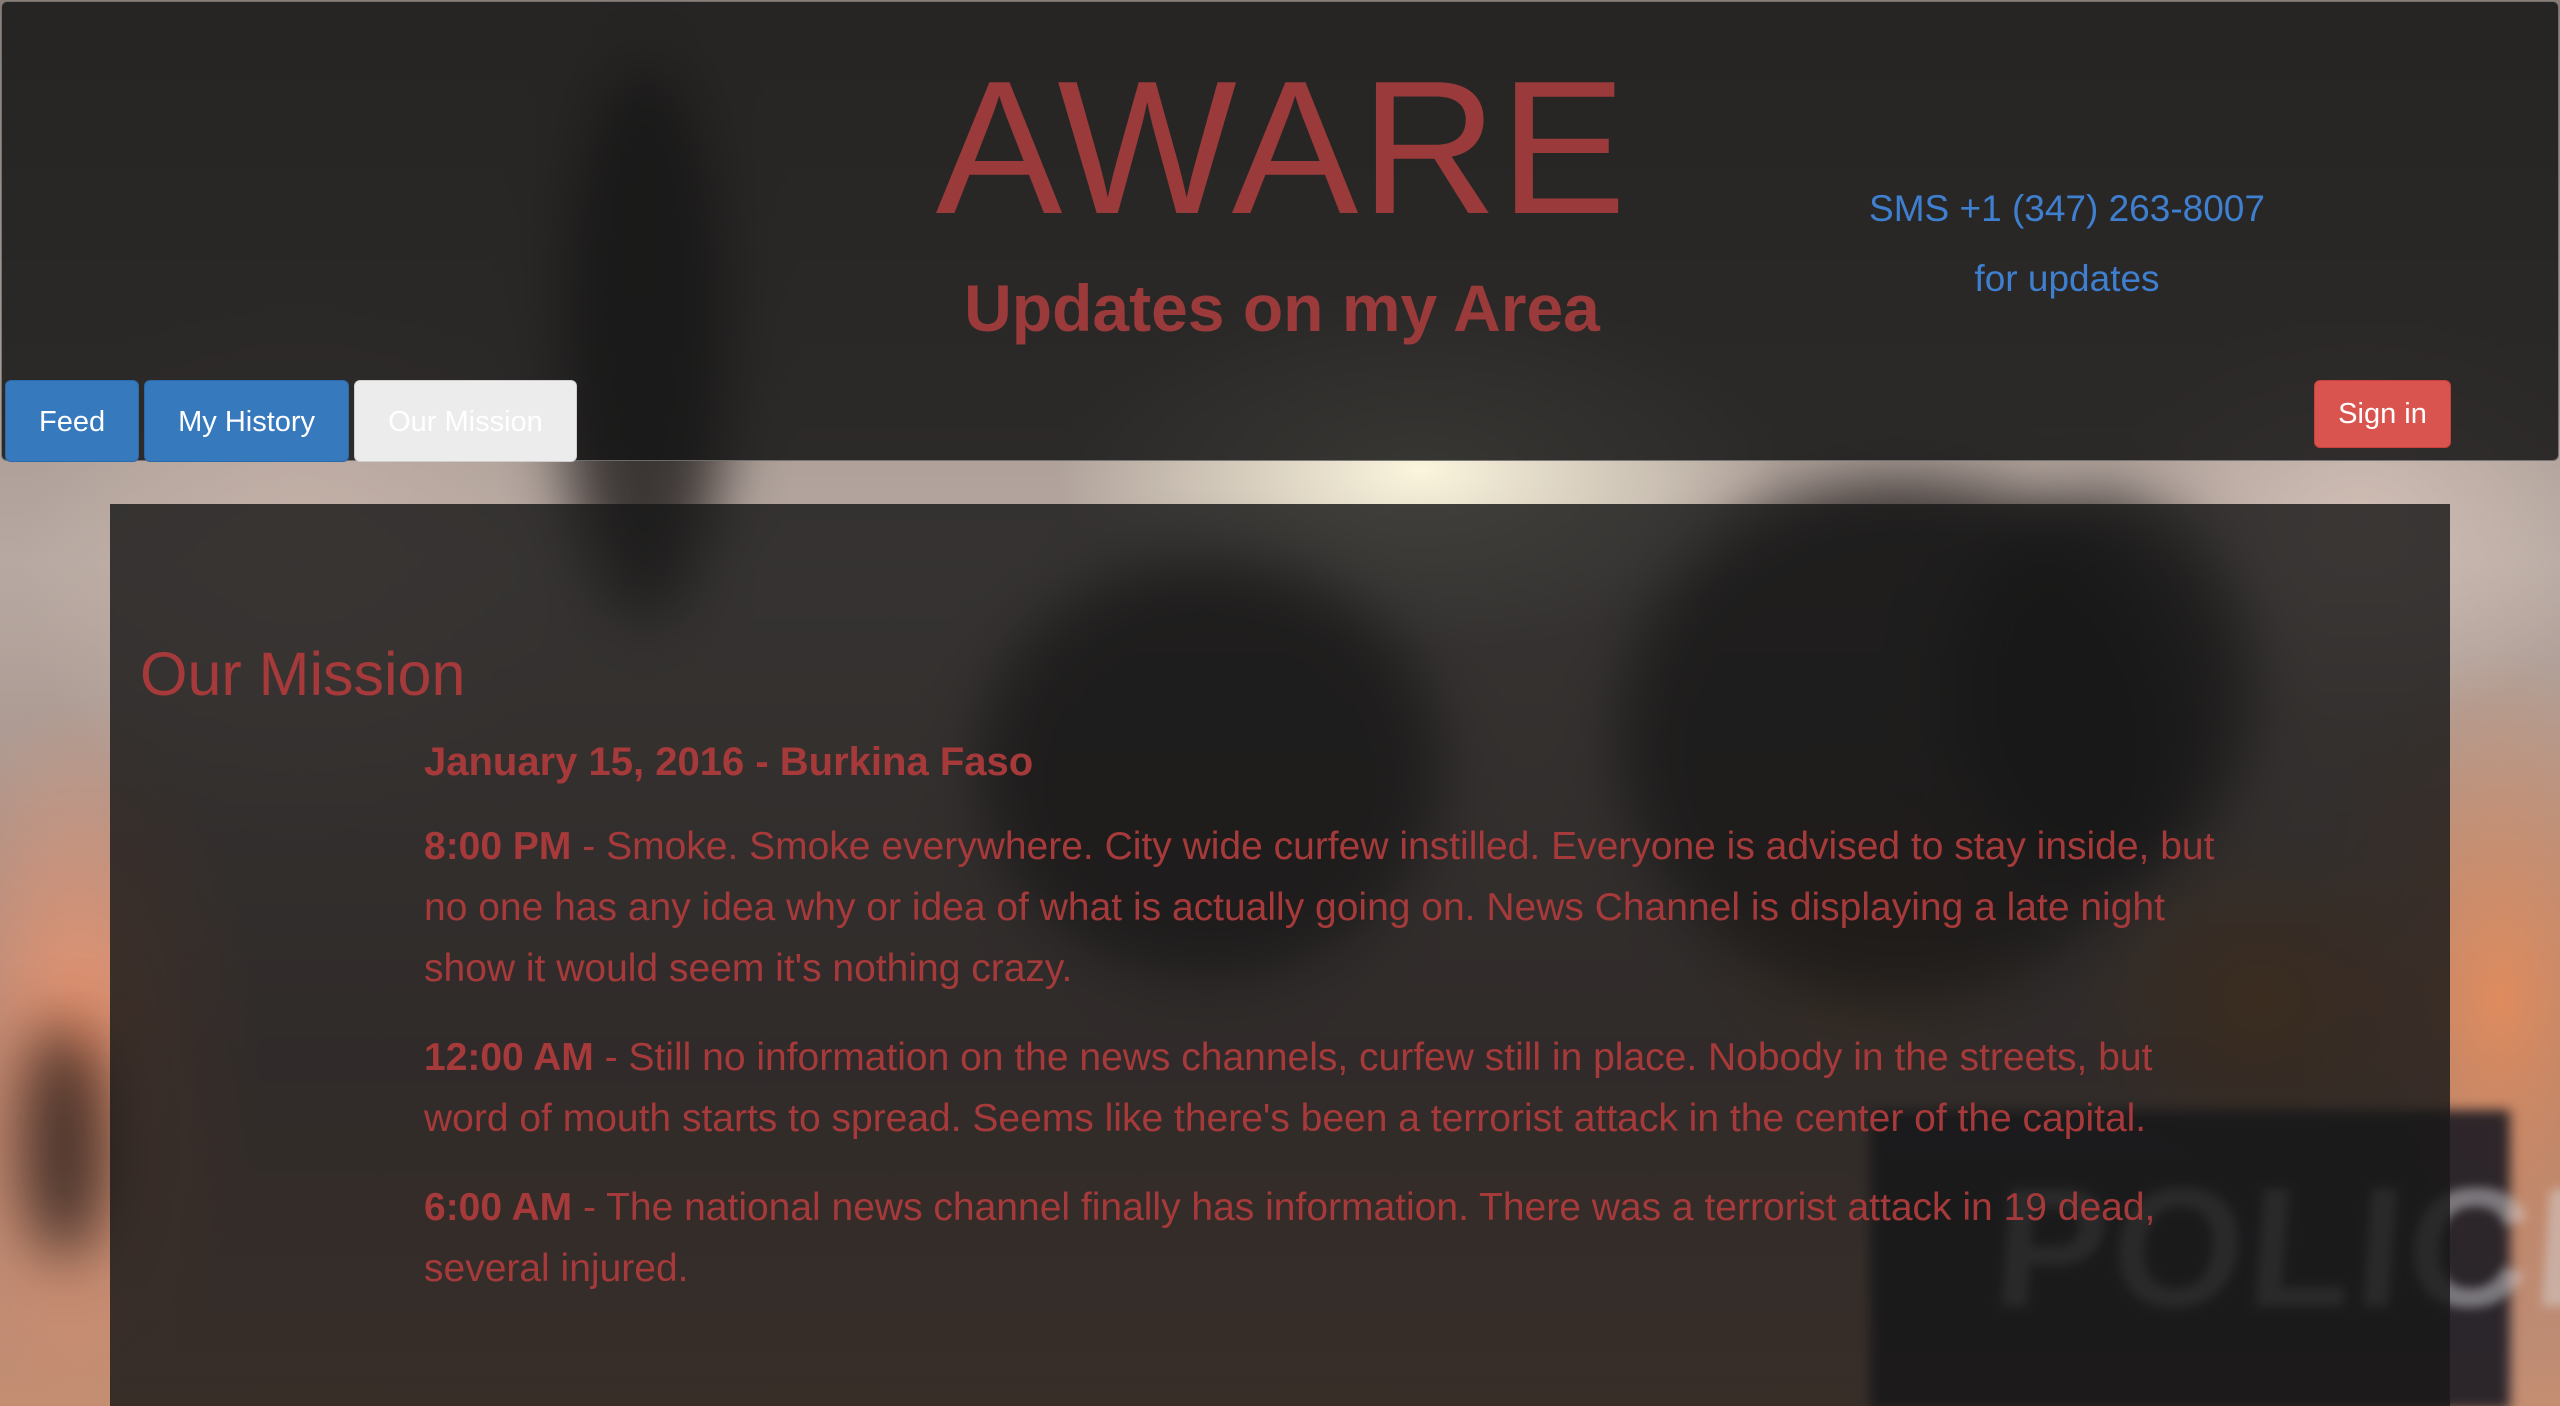 This screenshot has height=1406, width=2560. Describe the element at coordinates (247, 421) in the screenshot. I see `tab-my-history: My History` at that location.